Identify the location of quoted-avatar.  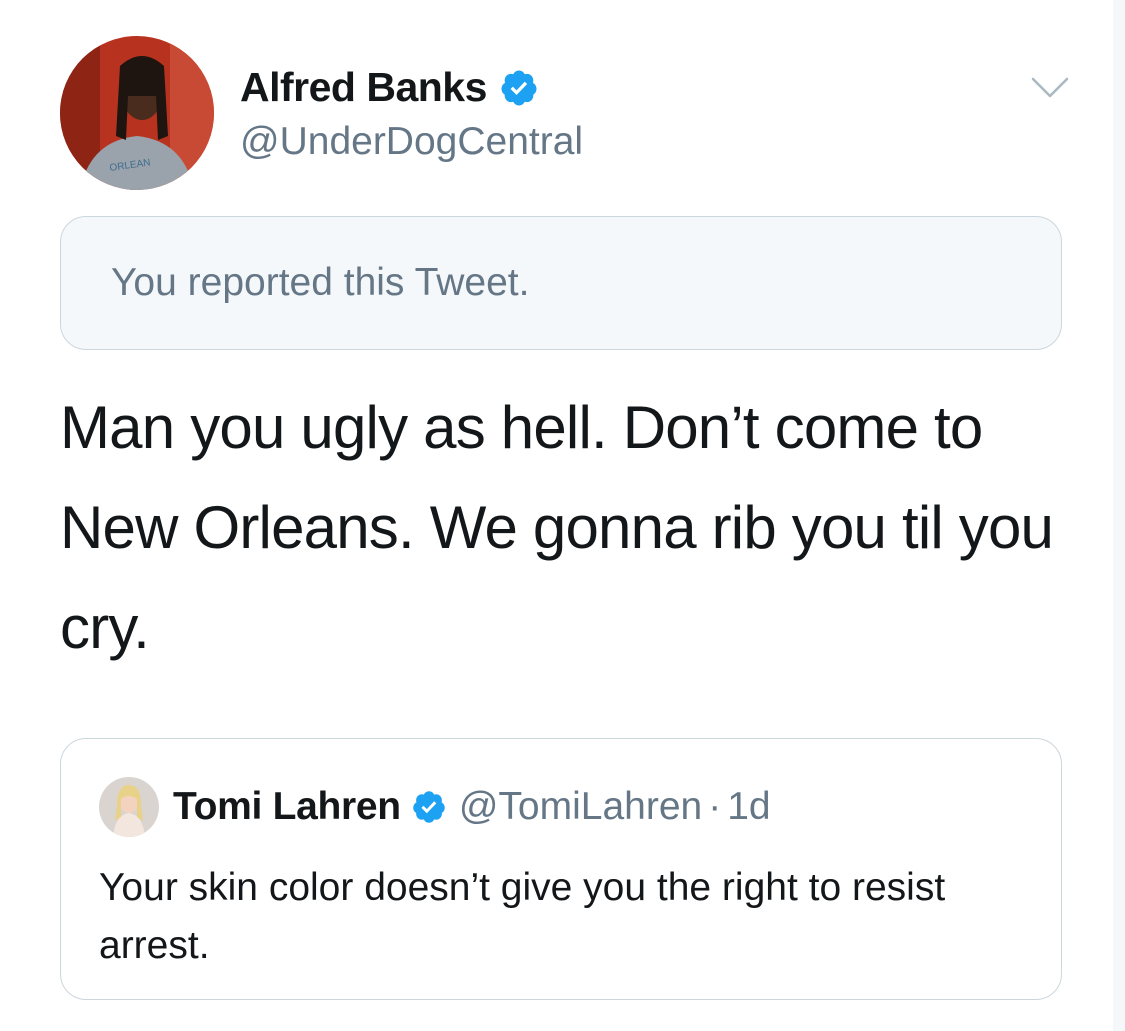
(129, 807).